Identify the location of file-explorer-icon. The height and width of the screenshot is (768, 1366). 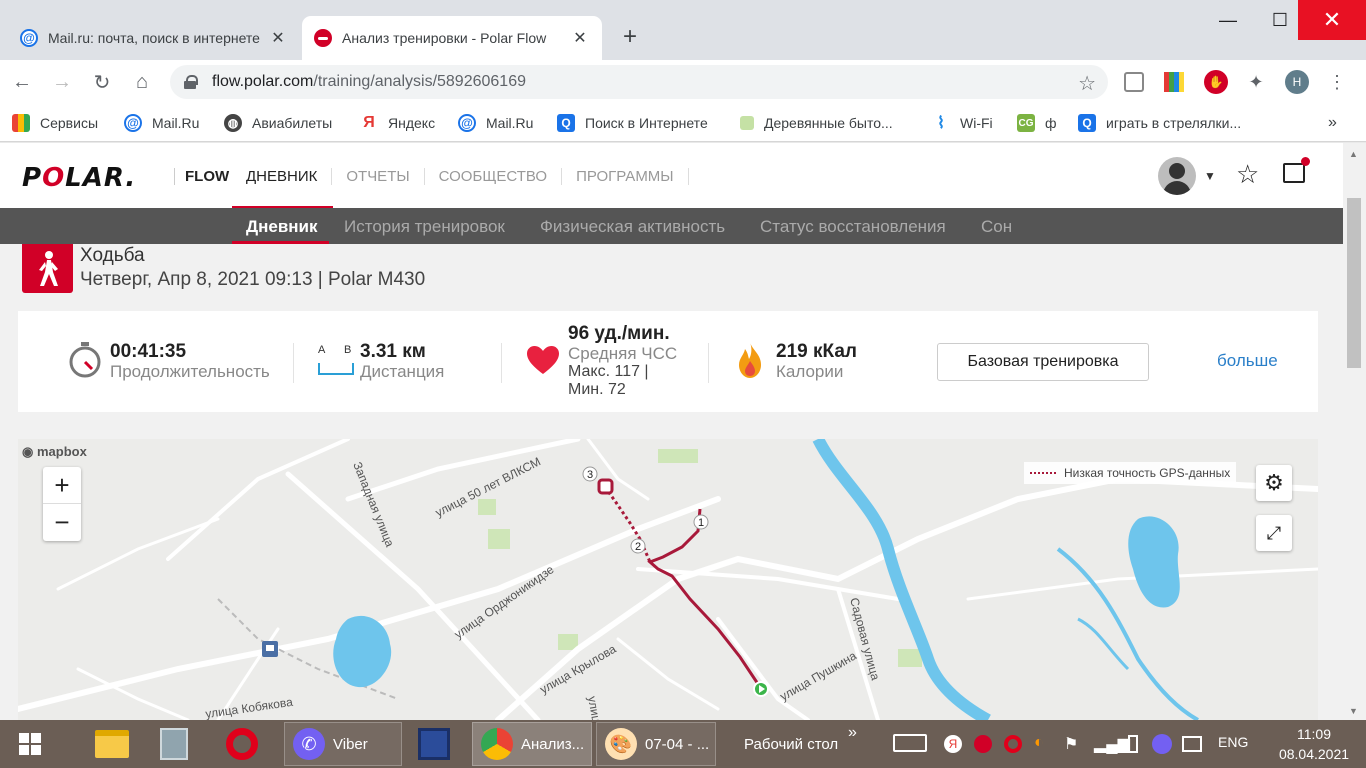
(115, 744).